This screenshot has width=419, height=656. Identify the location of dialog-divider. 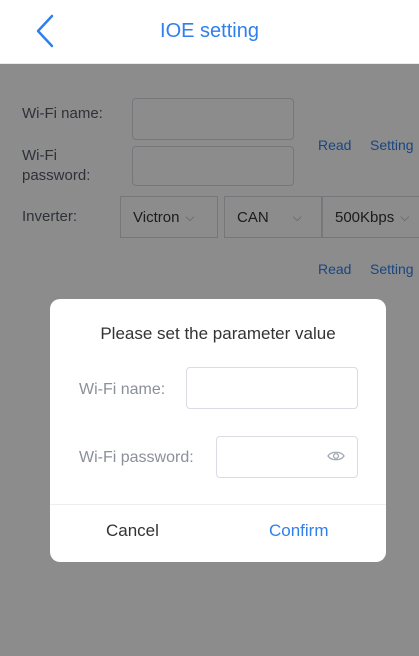
(218, 504).